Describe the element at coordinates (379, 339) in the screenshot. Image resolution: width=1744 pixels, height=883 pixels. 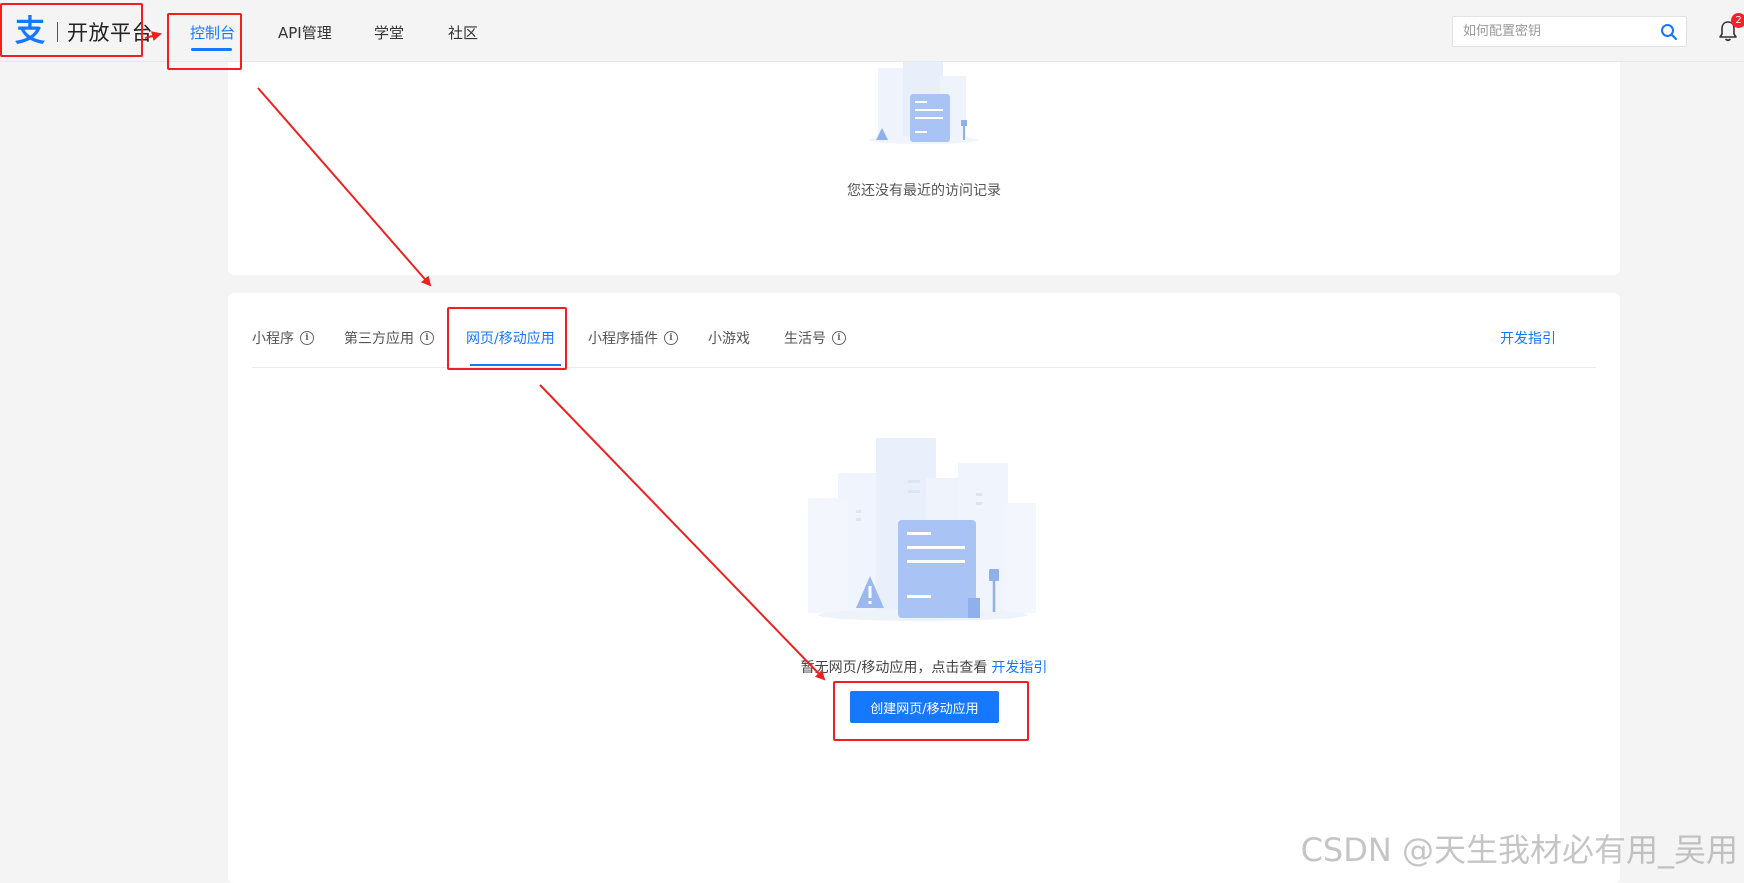
I see `tab-label: 第三方应用` at that location.